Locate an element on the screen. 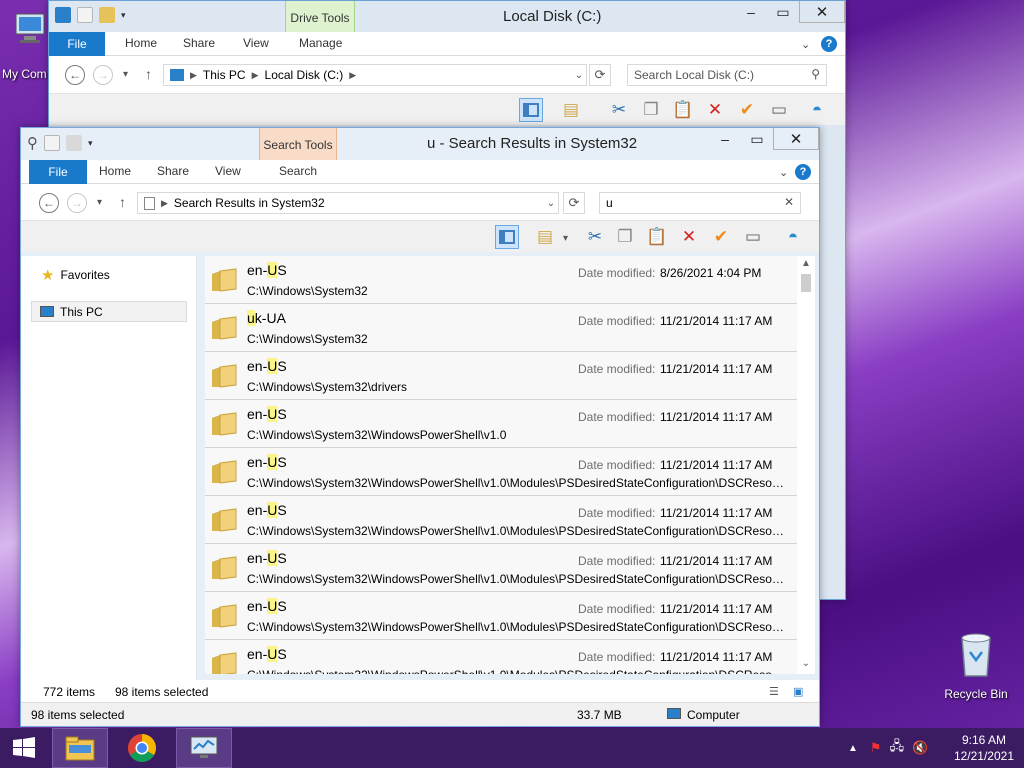 This screenshot has height=768, width=1024. clock: 9:16 AM 12/21/2021 is located at coordinates (984, 748).